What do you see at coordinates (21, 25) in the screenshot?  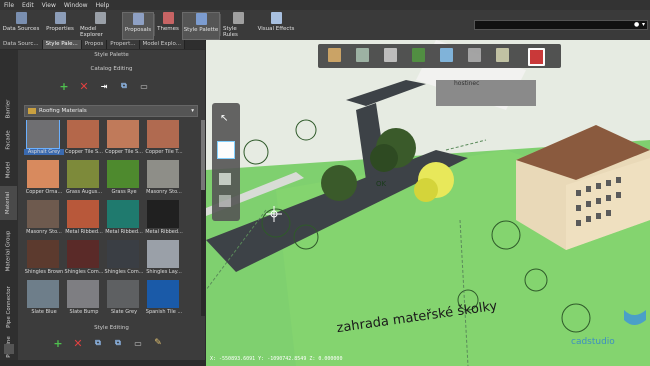 I see `data-sources-button: Data Sources` at bounding box center [21, 25].